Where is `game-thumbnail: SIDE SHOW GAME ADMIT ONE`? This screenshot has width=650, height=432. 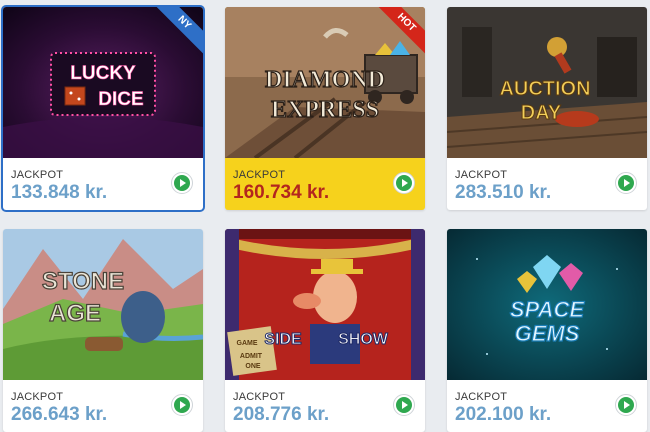 game-thumbnail: SIDE SHOW GAME ADMIT ONE is located at coordinates (325, 304).